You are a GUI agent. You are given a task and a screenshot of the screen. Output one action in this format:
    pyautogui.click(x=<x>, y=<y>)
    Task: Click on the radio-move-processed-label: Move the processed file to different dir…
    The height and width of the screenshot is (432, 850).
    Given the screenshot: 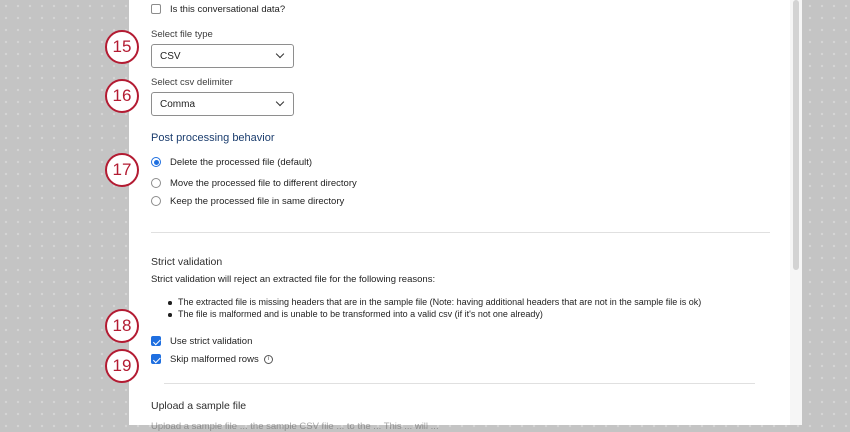 What is the action you would take?
    pyautogui.click(x=263, y=183)
    